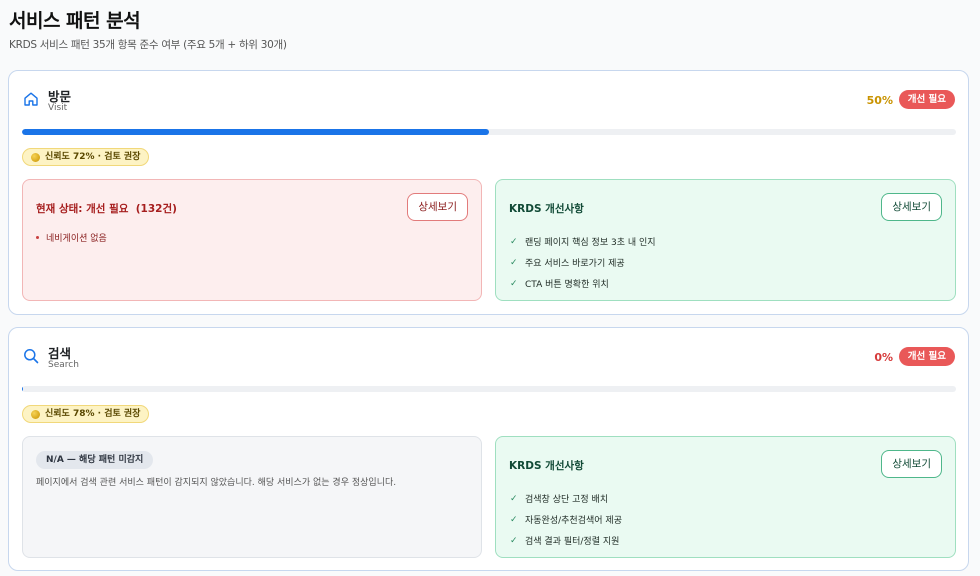 This screenshot has width=980, height=576. What do you see at coordinates (106, 209) in the screenshot?
I see `current-status-heading: 현재 상태: 개선 필요 (132건)` at bounding box center [106, 209].